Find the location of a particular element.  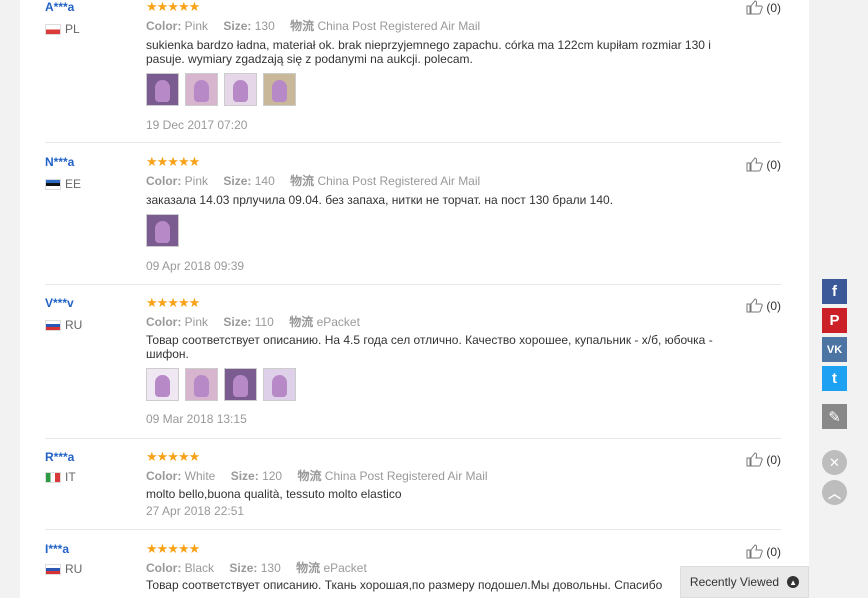

pinterest-icon: P is located at coordinates (834, 320).